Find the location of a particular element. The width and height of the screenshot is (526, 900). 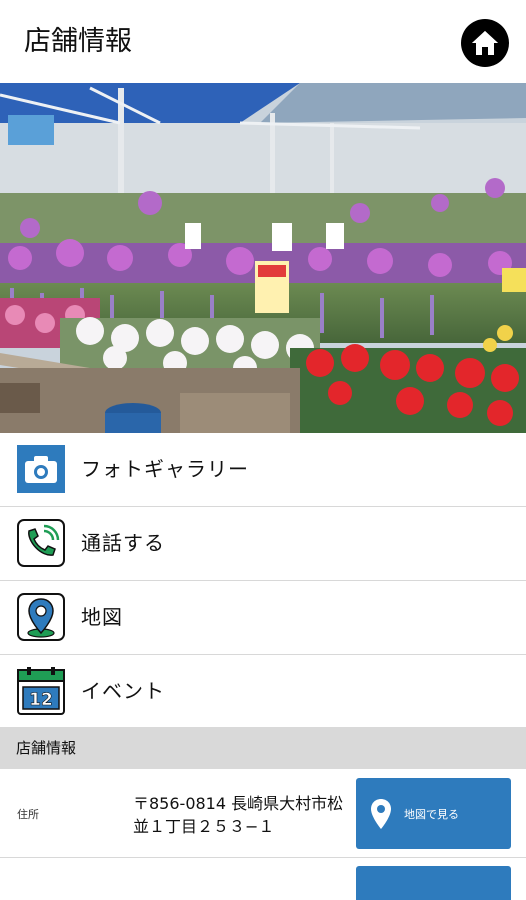

store-info-section-header: 店舗情報 is located at coordinates (263, 748).